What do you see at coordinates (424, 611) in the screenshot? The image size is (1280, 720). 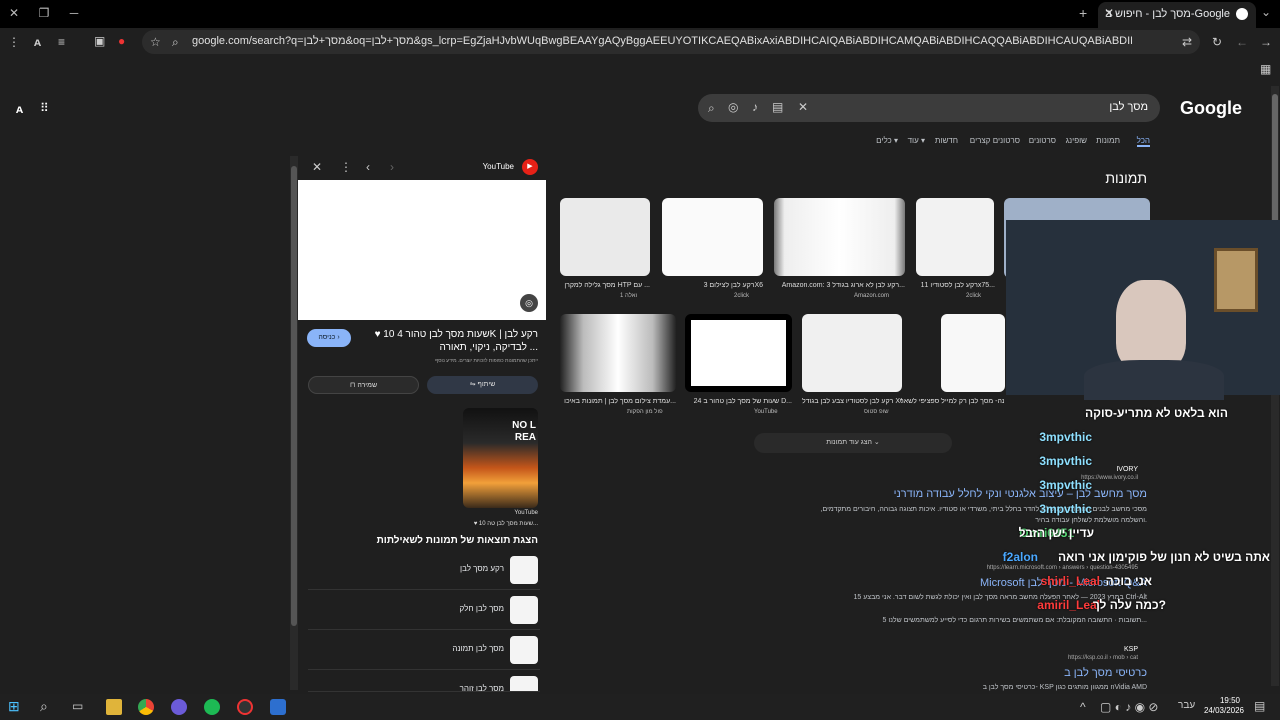 I see `related-query: מסך לבן חלק` at bounding box center [424, 611].